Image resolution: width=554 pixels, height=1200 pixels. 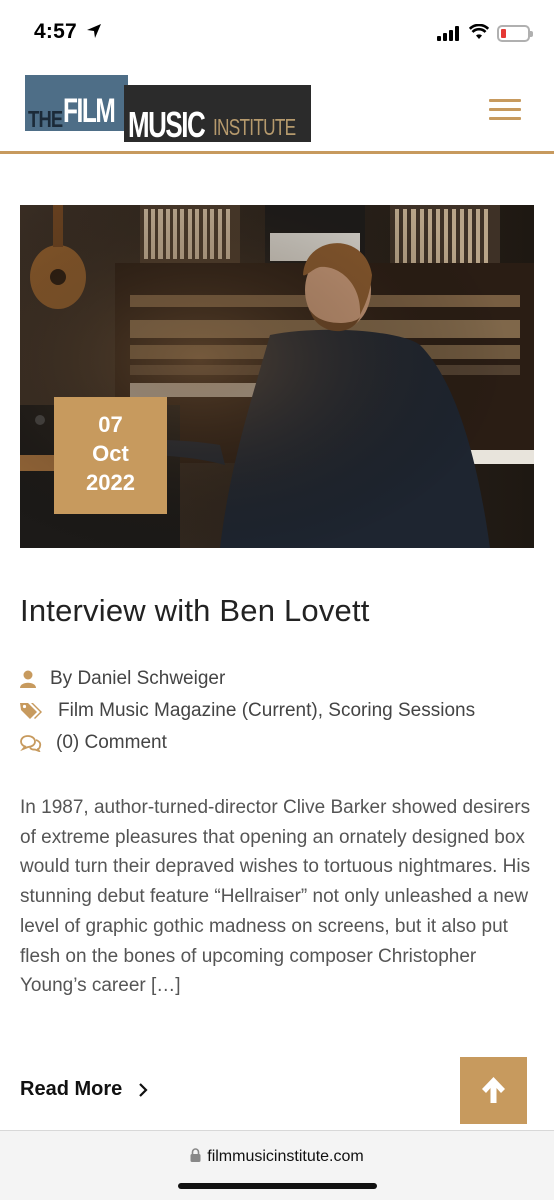 I want to click on status-time: 4:57, so click(x=67, y=32).